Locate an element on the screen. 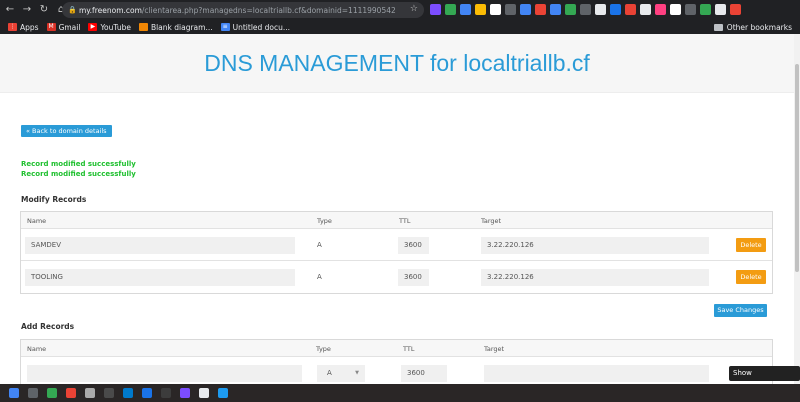 The image size is (800, 402). other-bookmarks: Other bookmarks is located at coordinates (752, 27).